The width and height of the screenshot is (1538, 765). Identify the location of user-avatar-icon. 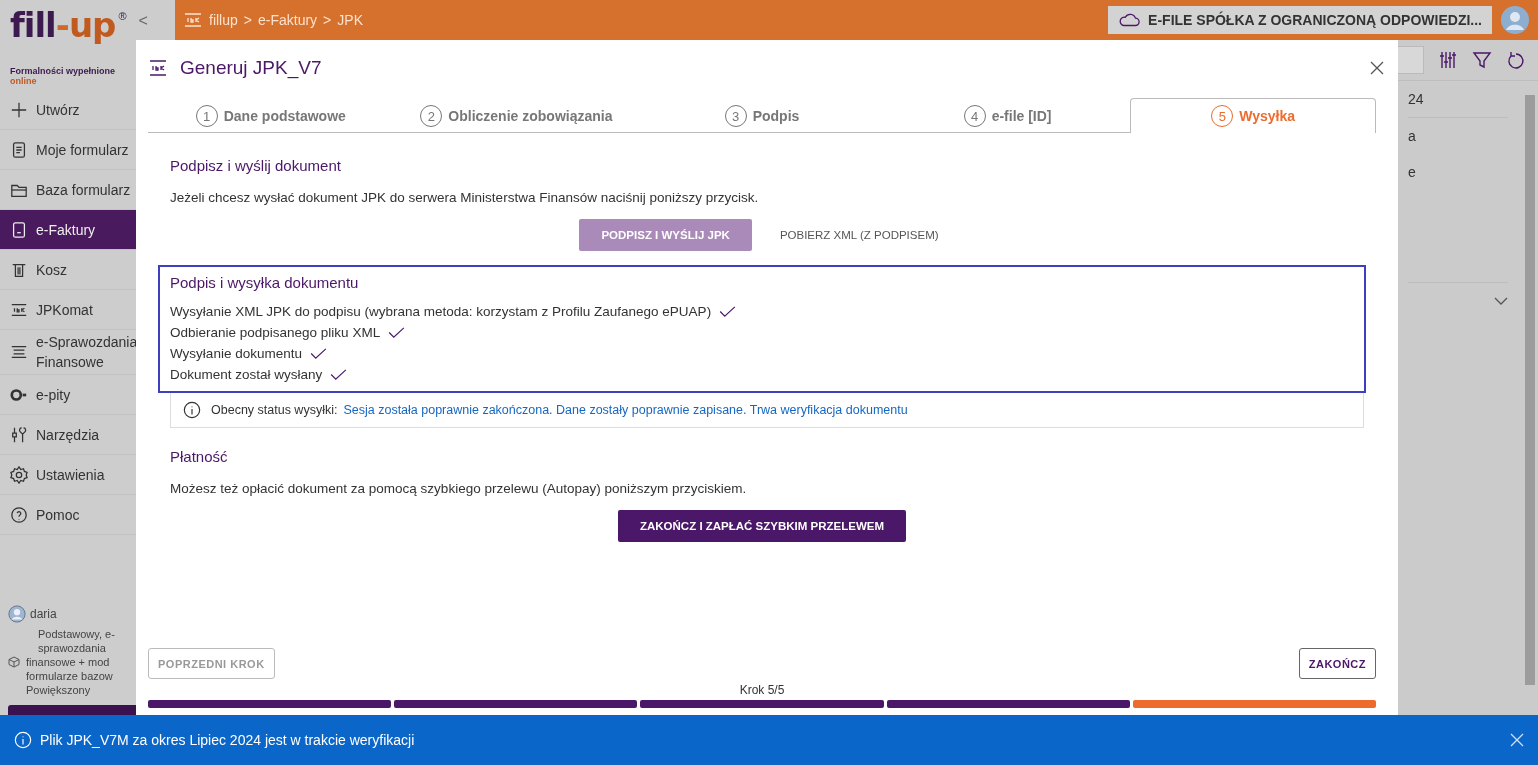
(17, 614).